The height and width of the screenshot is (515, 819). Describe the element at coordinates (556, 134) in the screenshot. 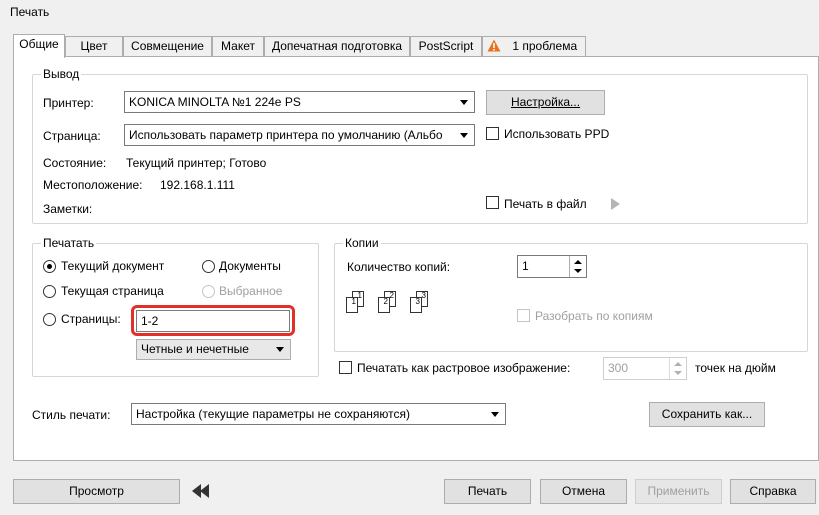

I see `use-ppd-label: Использовать PPD` at that location.